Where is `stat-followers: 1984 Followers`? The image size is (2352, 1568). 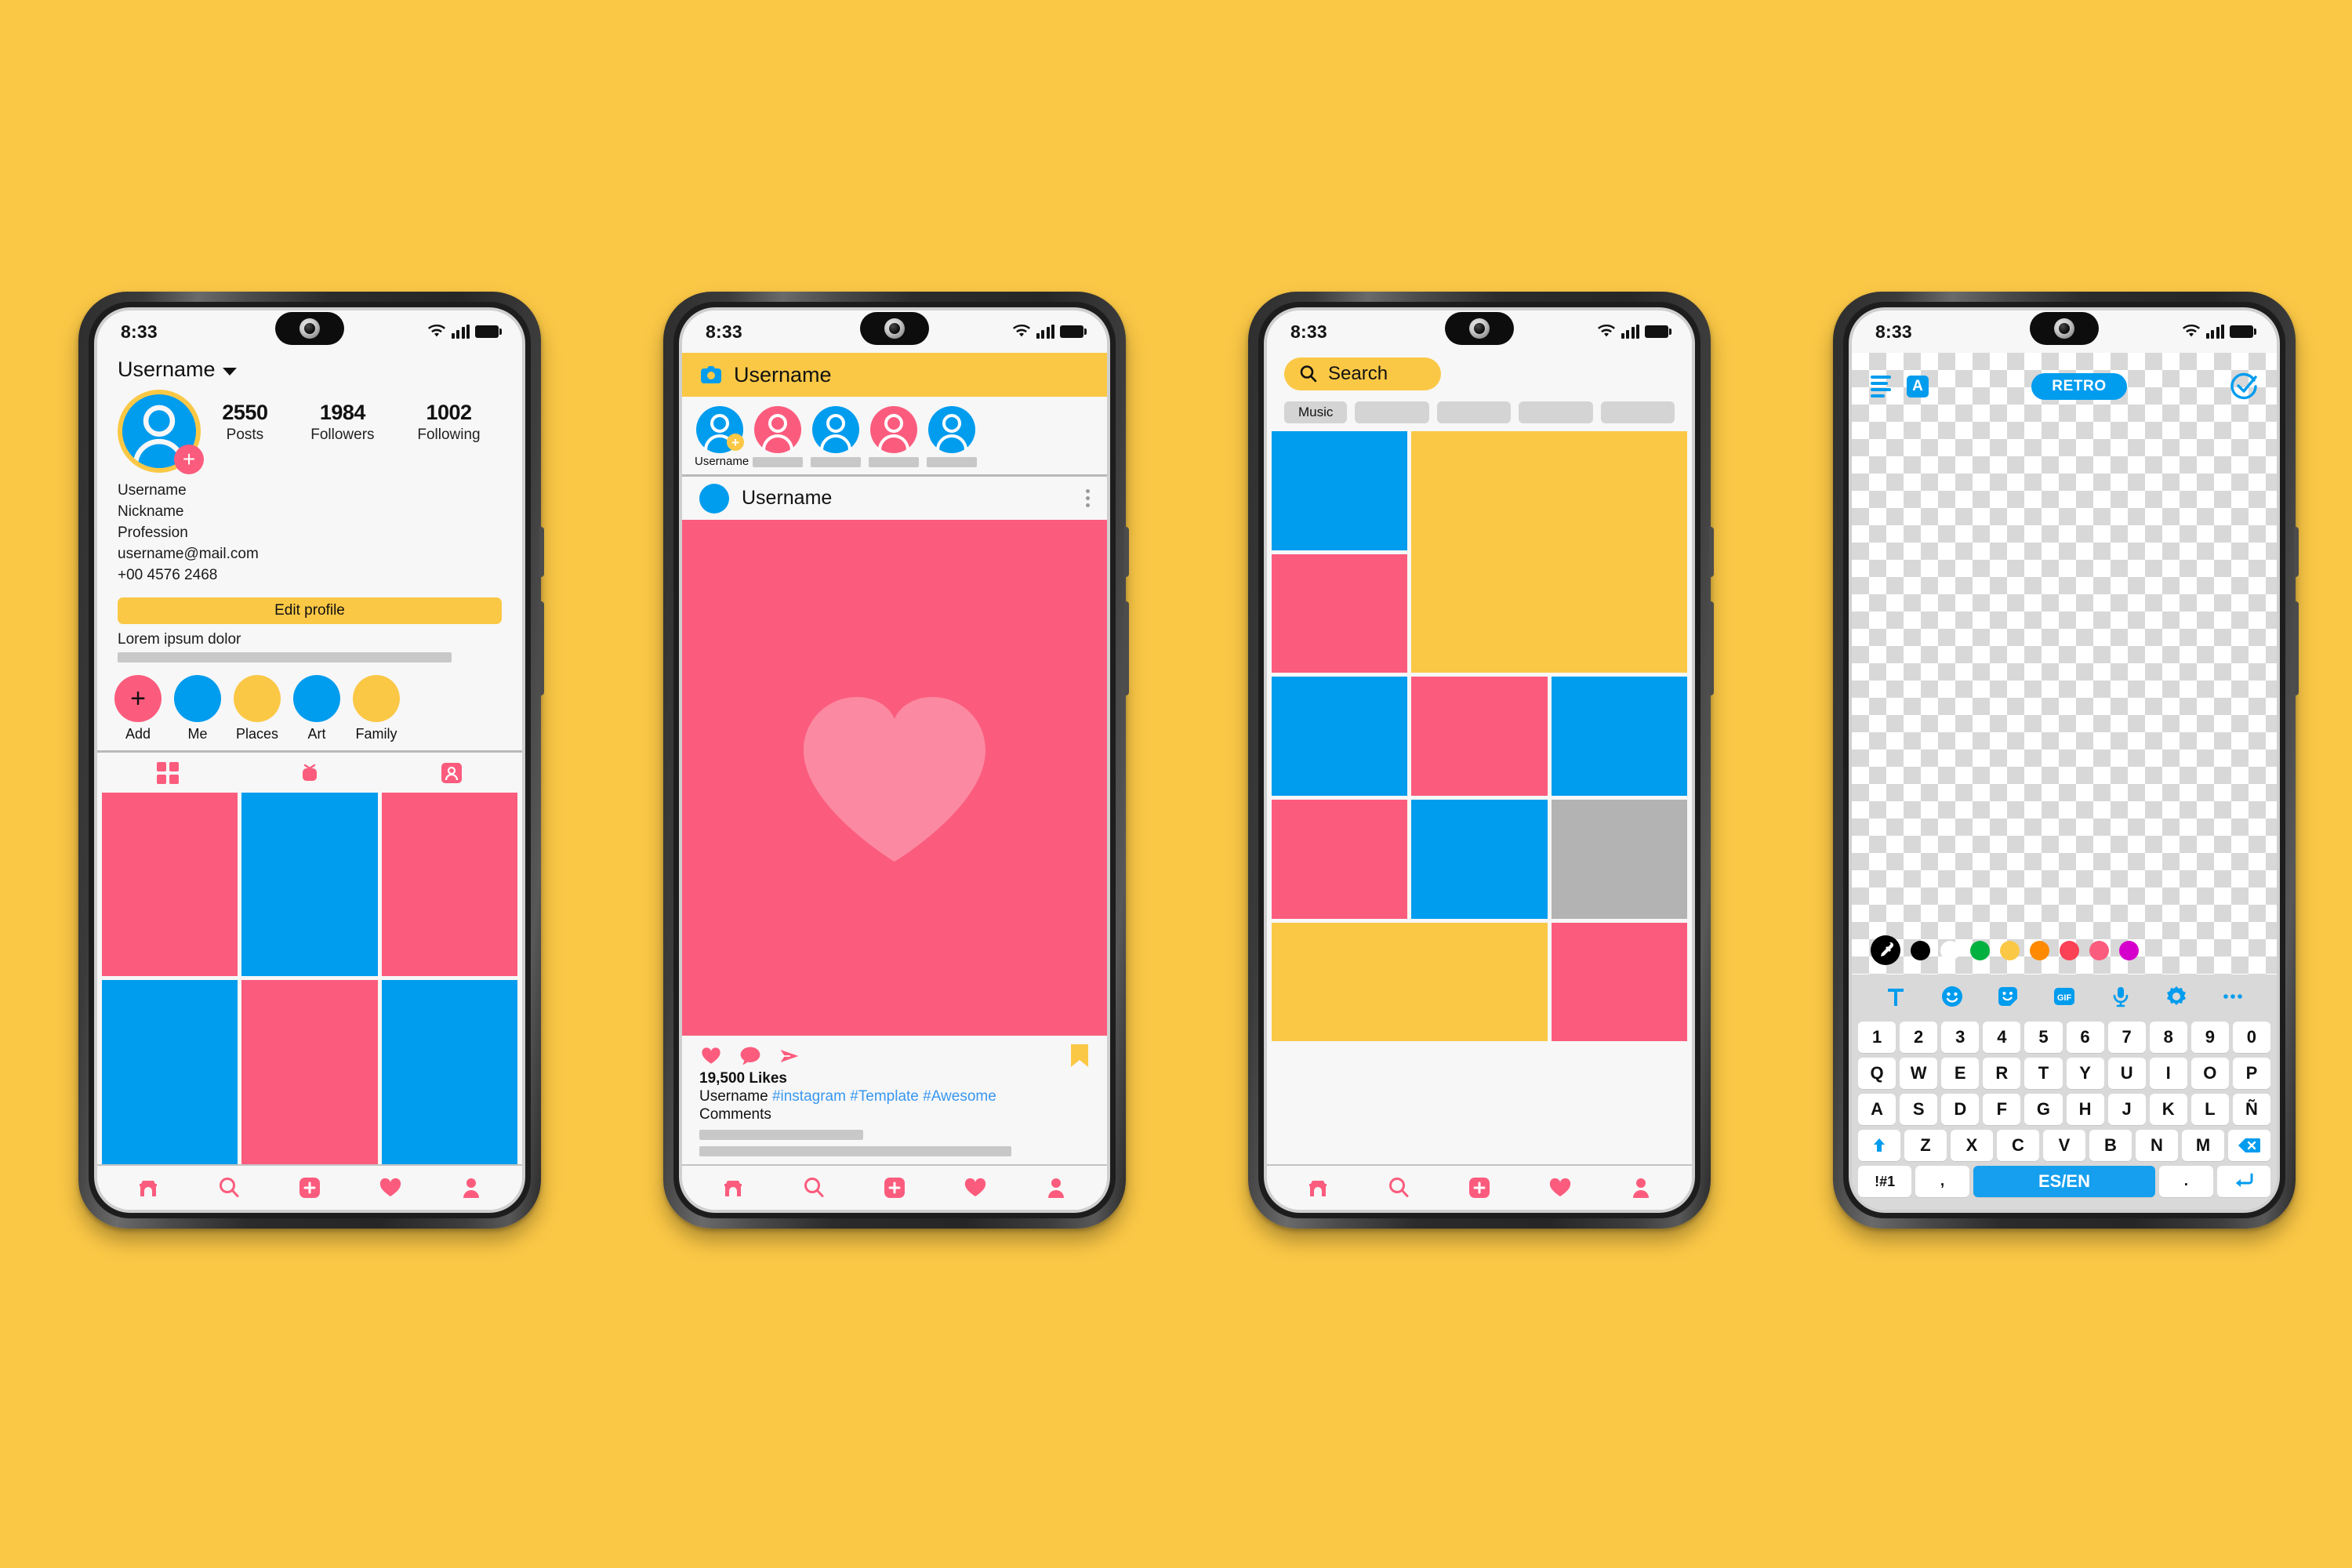
stat-followers: 1984 Followers is located at coordinates (342, 422).